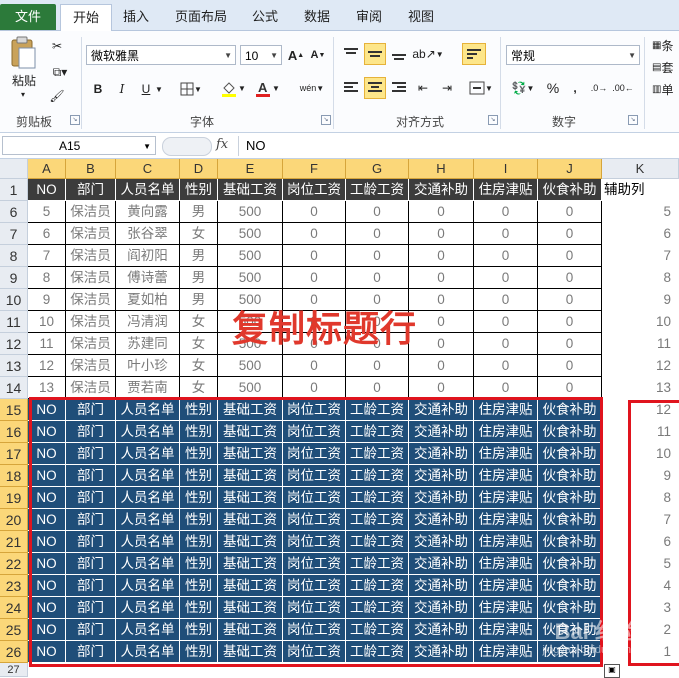  Describe the element at coordinates (148, 322) in the screenshot. I see `table-cell: 冯清润` at that location.